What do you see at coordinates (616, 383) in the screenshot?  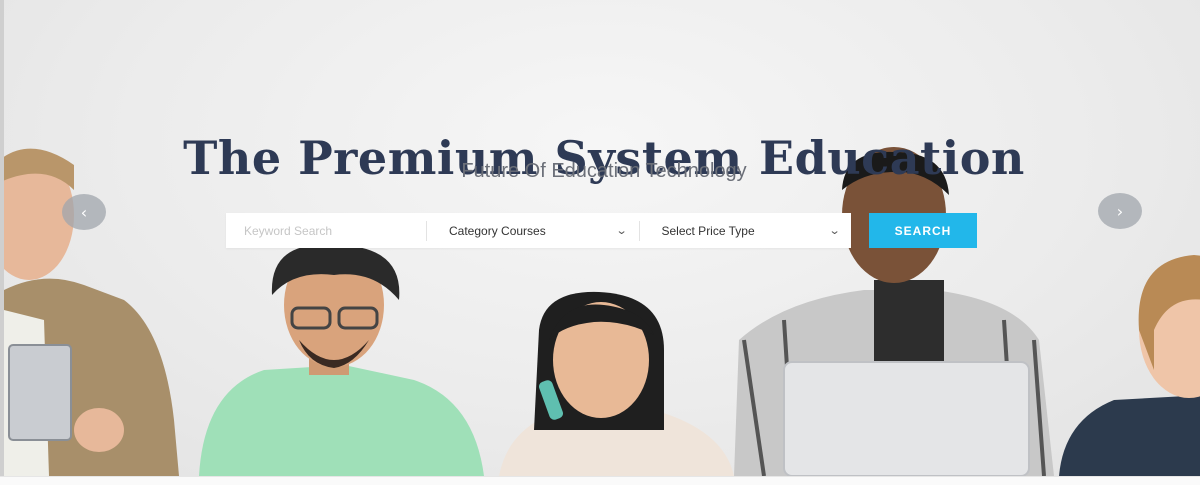 I see `person-phone-figure` at bounding box center [616, 383].